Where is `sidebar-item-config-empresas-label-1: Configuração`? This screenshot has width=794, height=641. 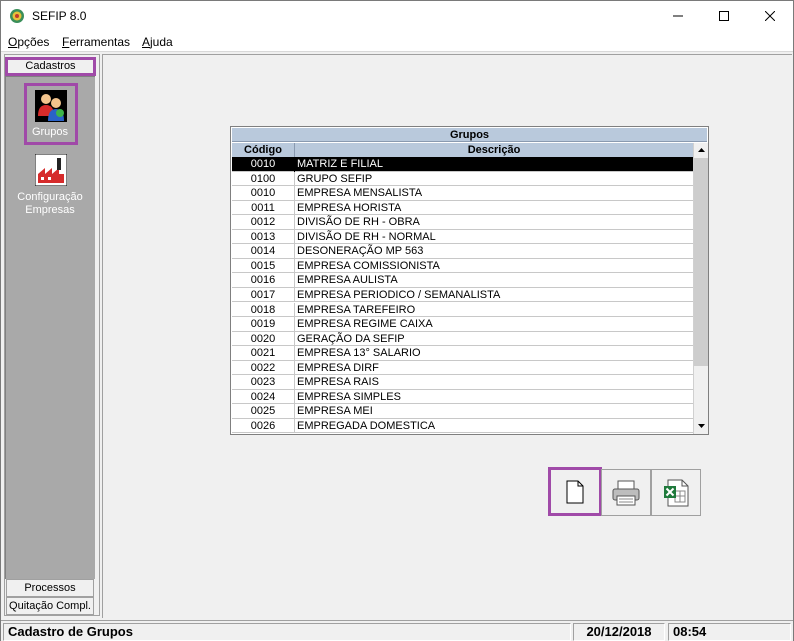 sidebar-item-config-empresas-label-1: Configuração is located at coordinates (50, 197).